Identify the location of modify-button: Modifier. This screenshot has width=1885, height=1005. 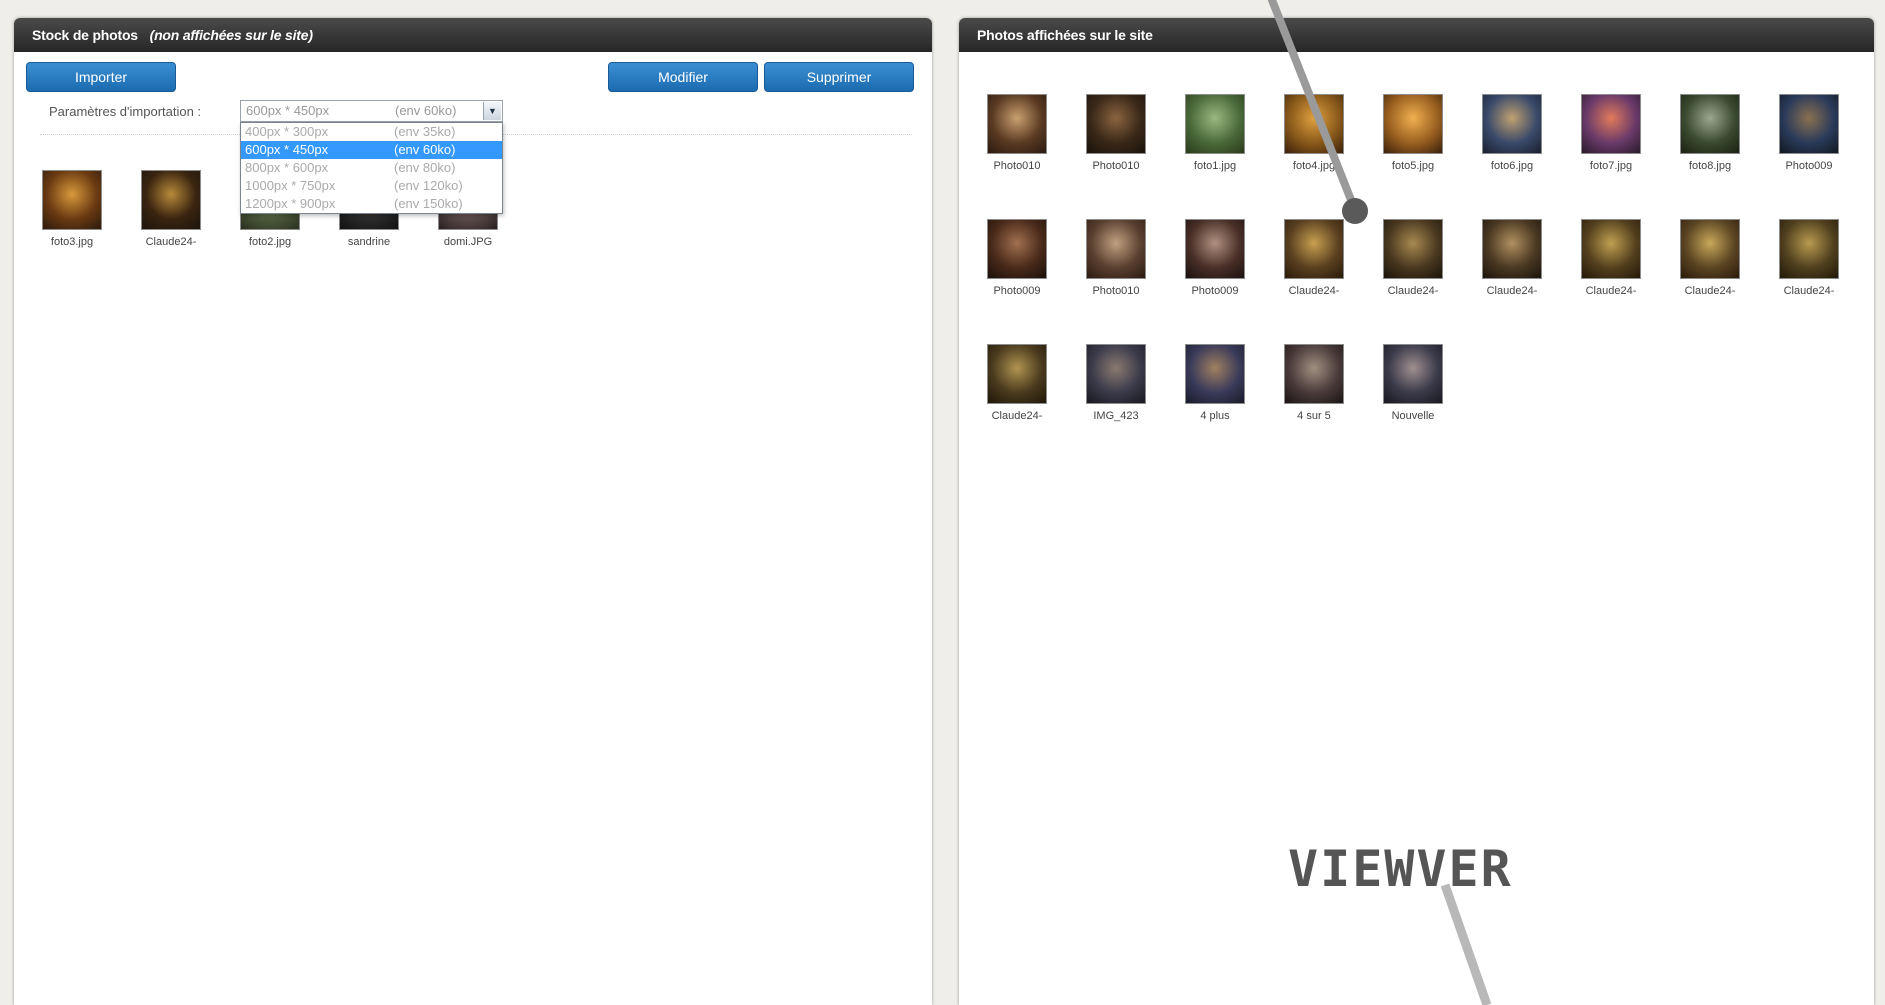
(683, 77).